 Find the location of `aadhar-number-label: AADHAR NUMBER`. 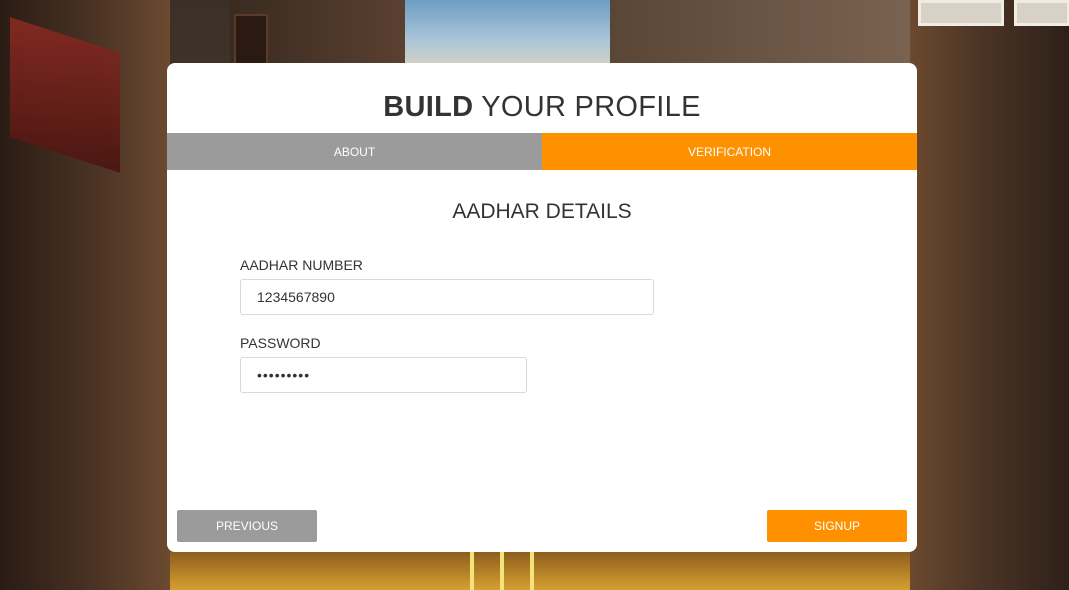

aadhar-number-label: AADHAR NUMBER is located at coordinates (301, 265).